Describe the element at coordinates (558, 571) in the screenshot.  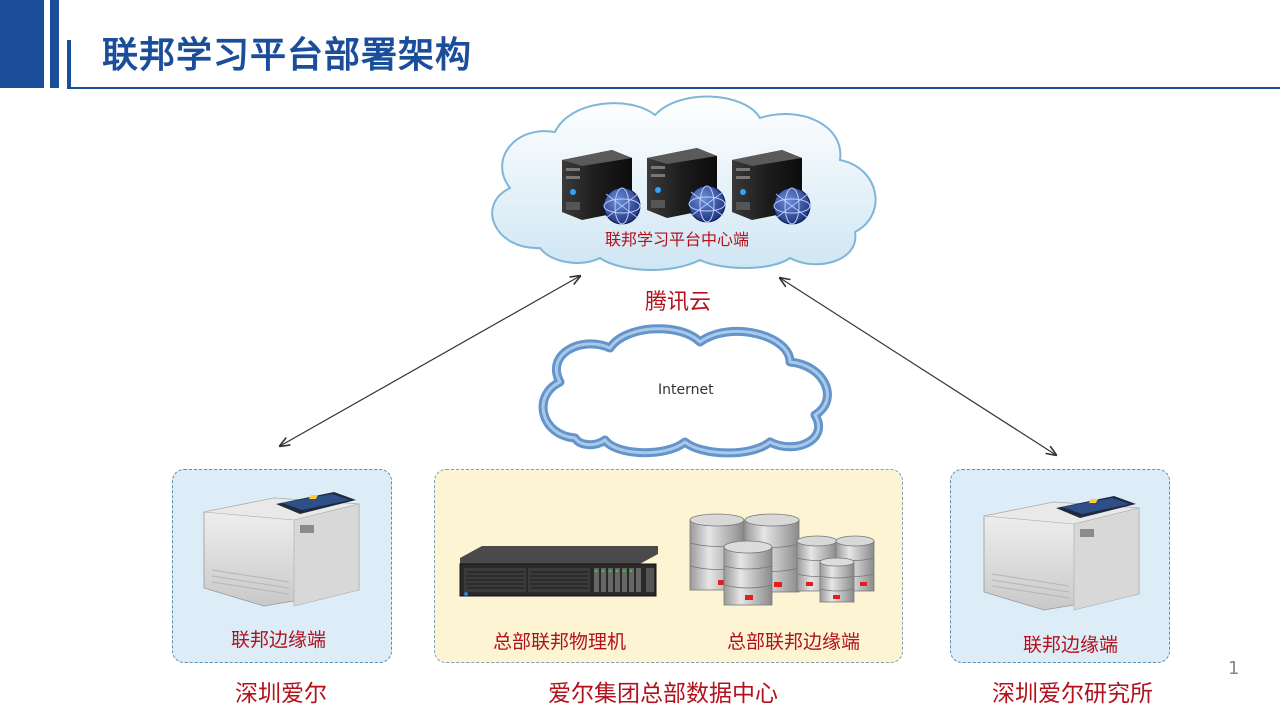
I see `rack-server` at that location.